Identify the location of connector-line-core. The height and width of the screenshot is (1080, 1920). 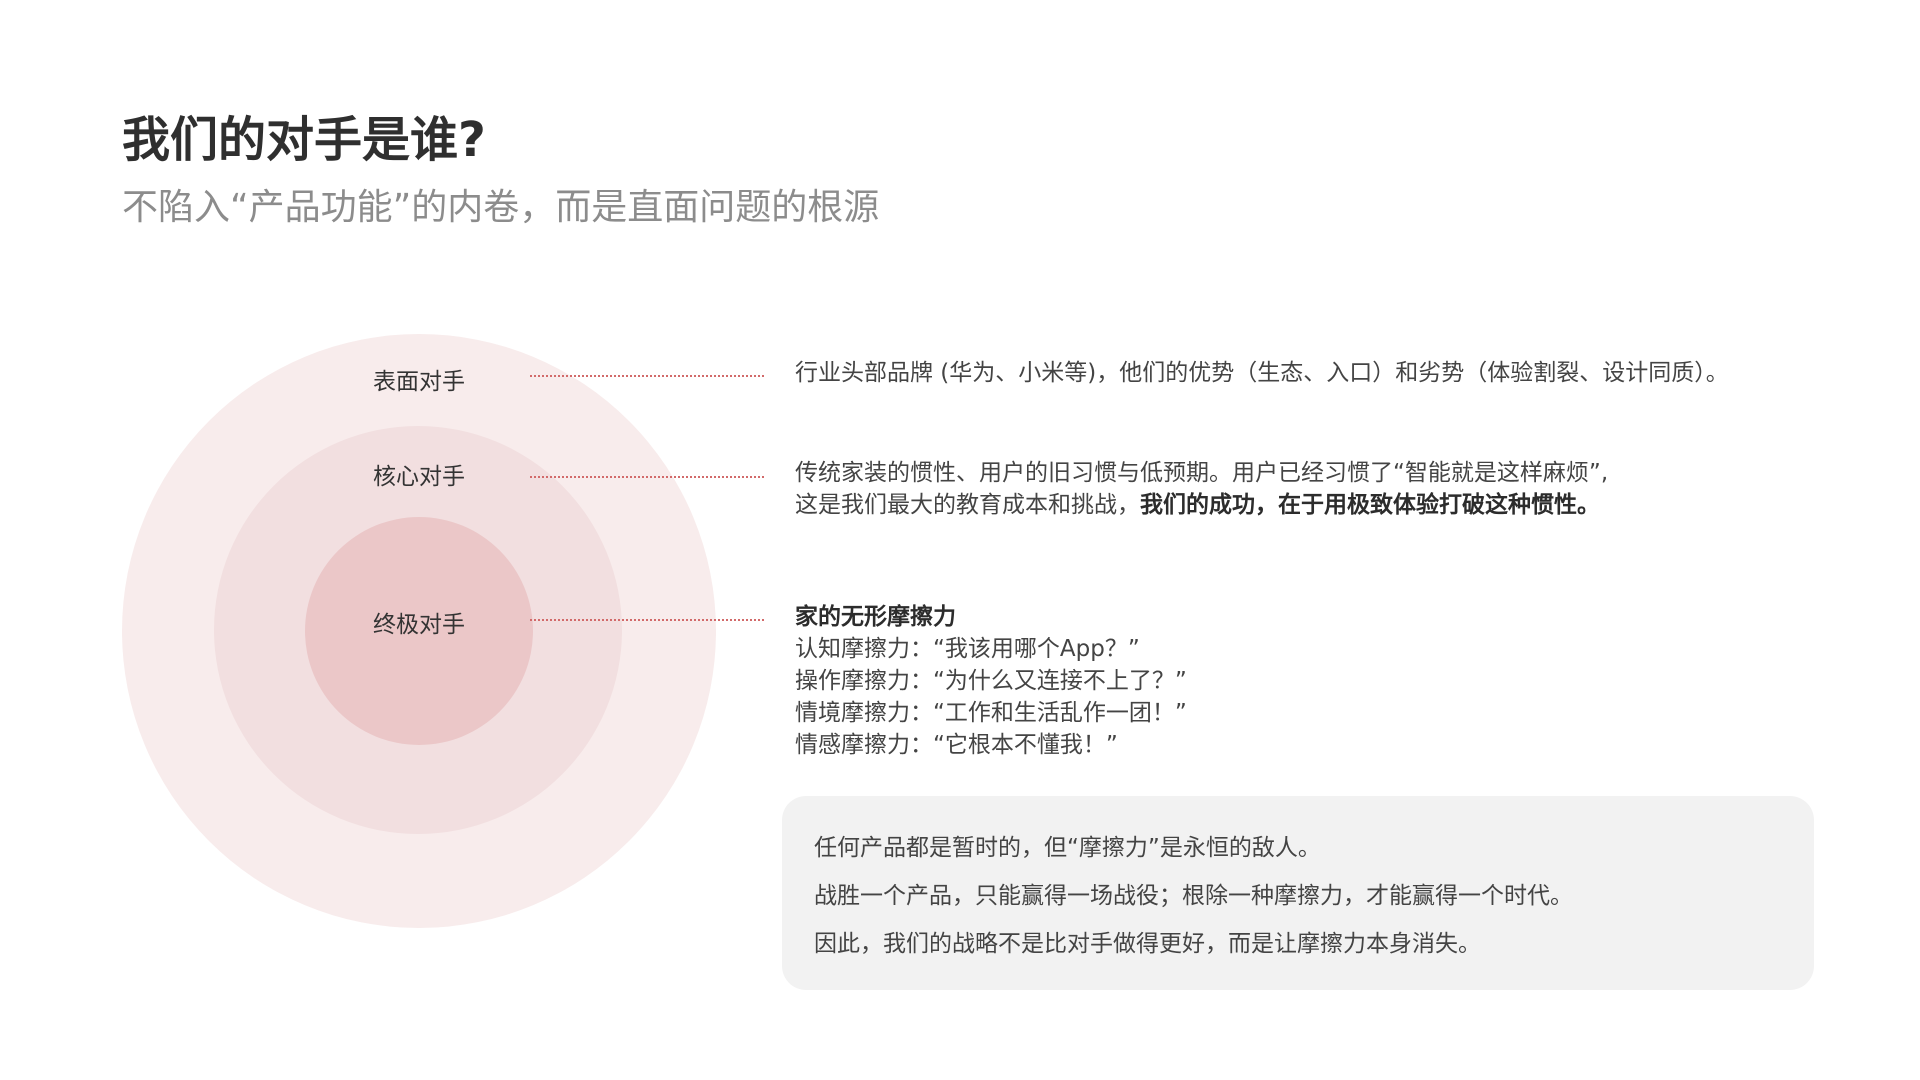
(647, 477).